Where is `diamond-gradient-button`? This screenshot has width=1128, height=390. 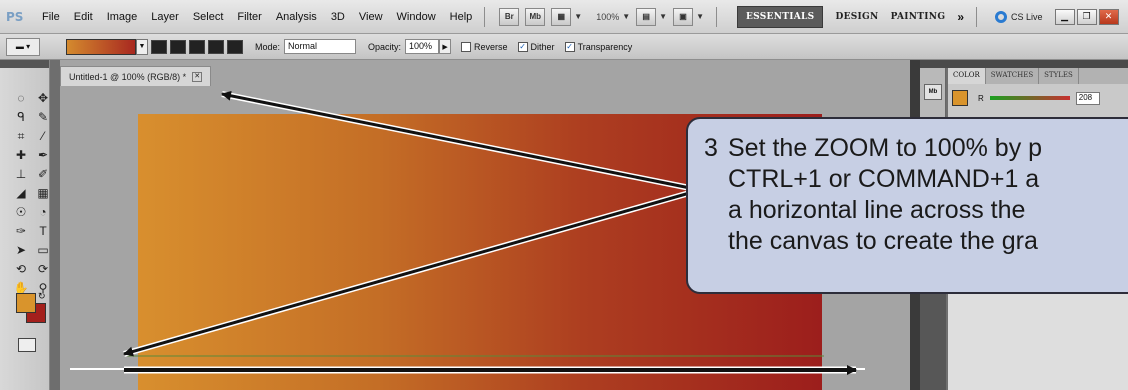
diamond-gradient-button is located at coordinates (235, 46).